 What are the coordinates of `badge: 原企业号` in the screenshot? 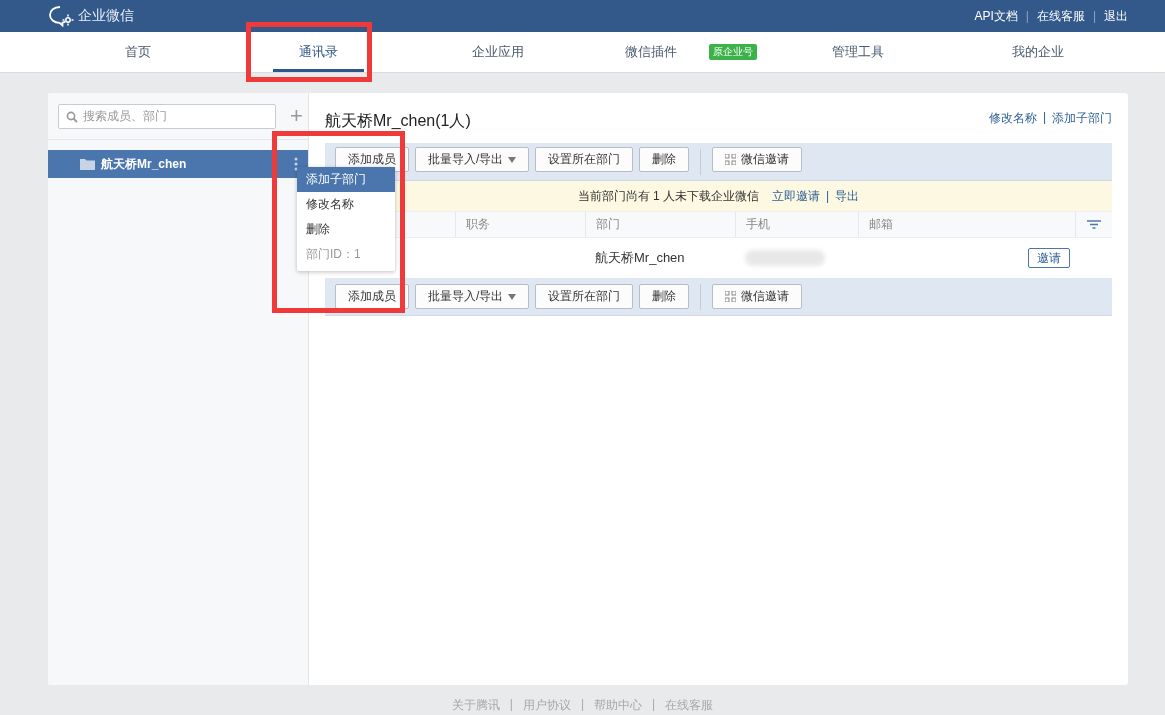 It's located at (733, 52).